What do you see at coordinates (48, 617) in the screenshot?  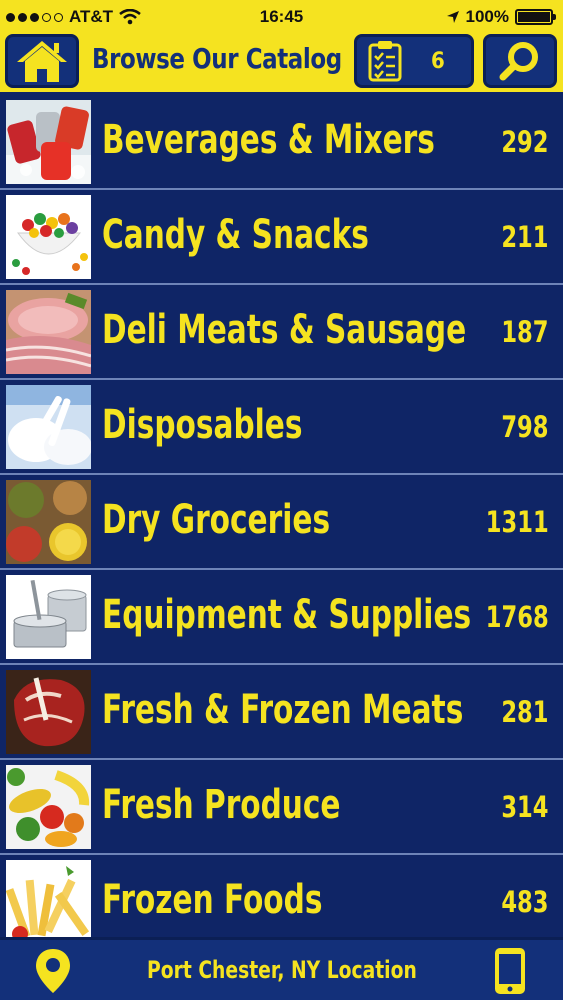 I see `cookware-thumbnail` at bounding box center [48, 617].